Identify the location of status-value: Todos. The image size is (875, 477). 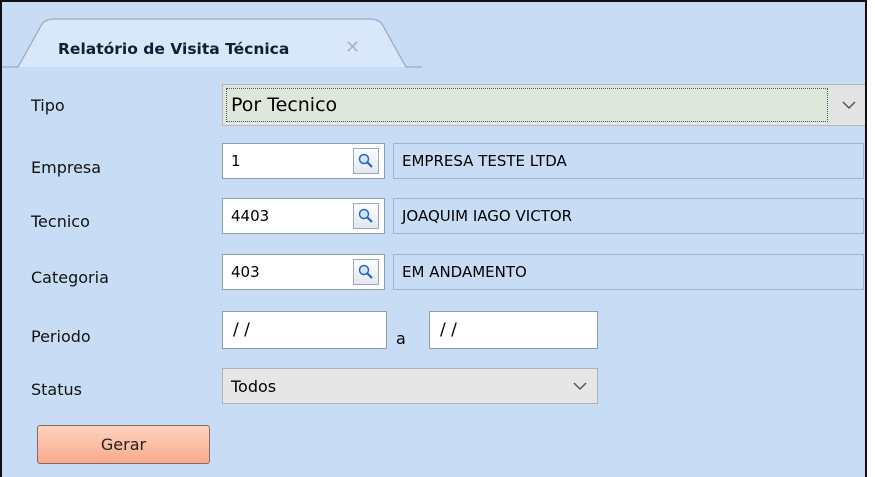
(254, 386).